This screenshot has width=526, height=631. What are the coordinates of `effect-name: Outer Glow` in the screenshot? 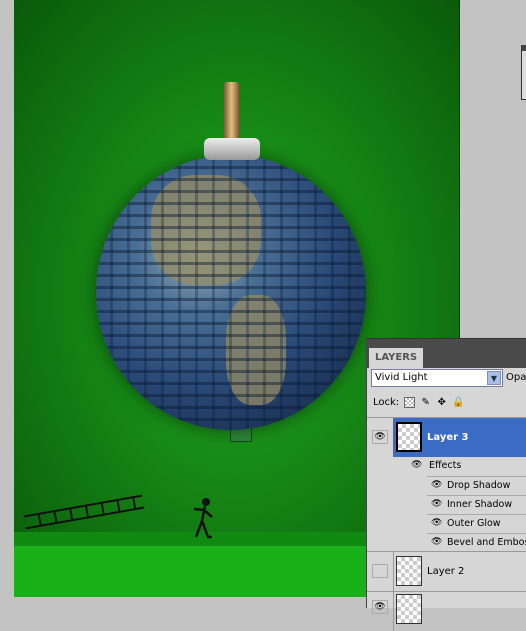 It's located at (474, 523).